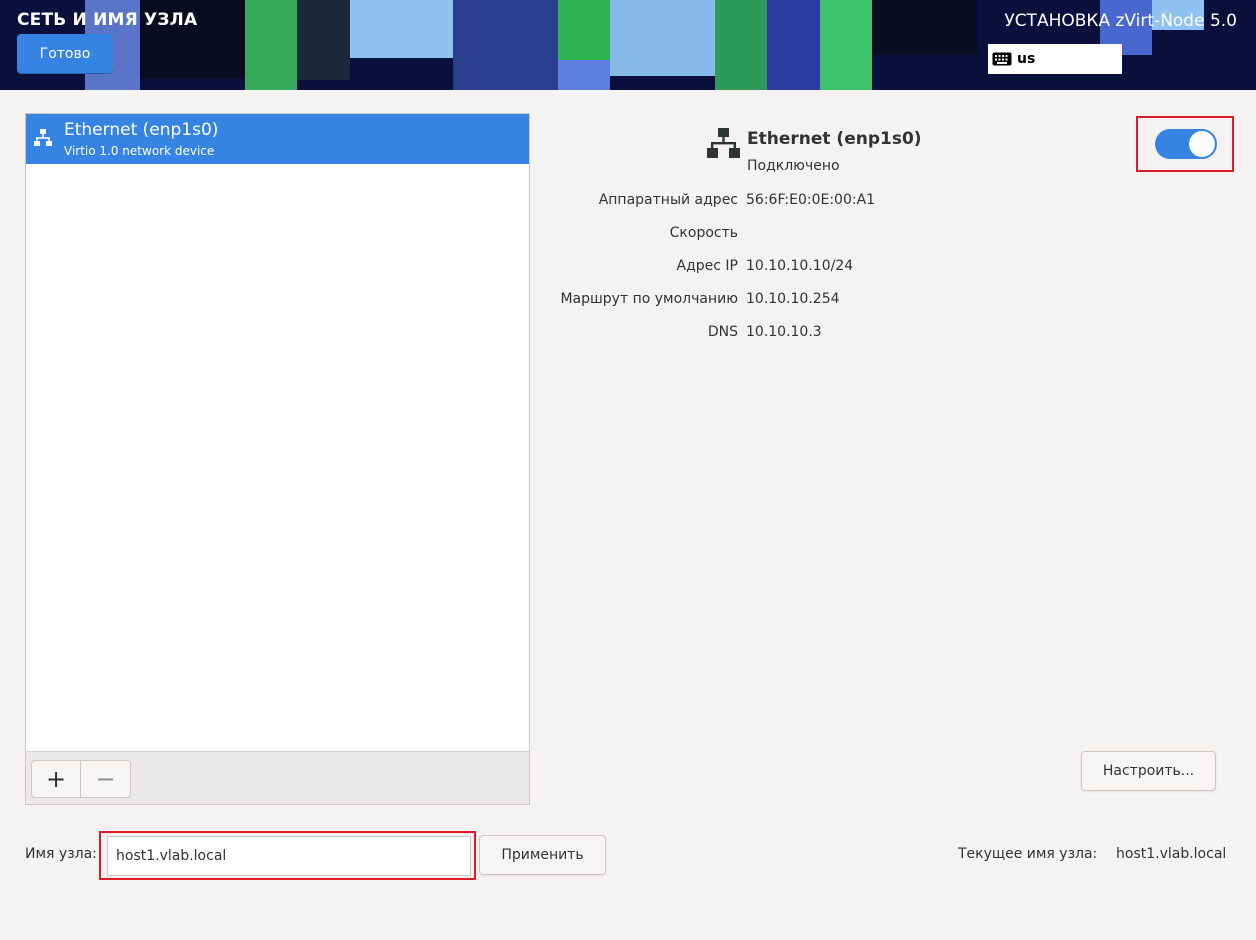 The height and width of the screenshot is (940, 1256). Describe the element at coordinates (834, 139) in the screenshot. I see `detail-interface-name: Ethernet (enp1s0)` at that location.